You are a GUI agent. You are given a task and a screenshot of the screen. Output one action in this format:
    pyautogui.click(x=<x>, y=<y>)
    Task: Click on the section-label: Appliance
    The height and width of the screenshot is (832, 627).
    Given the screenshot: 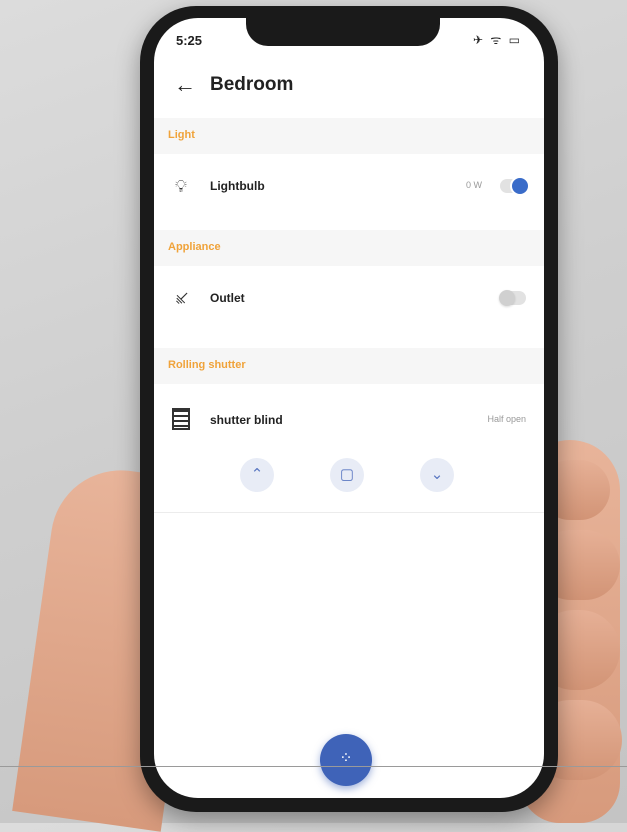 What is the action you would take?
    pyautogui.click(x=194, y=247)
    